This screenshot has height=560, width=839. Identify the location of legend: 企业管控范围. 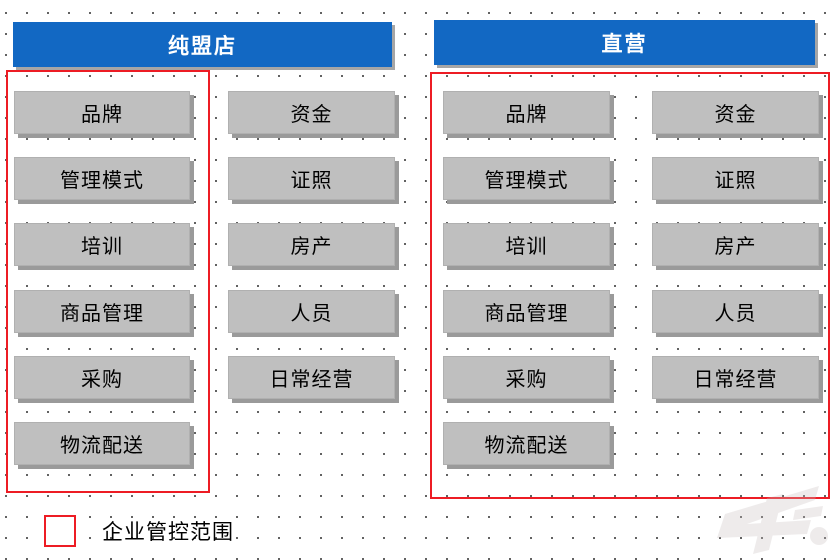
(139, 531).